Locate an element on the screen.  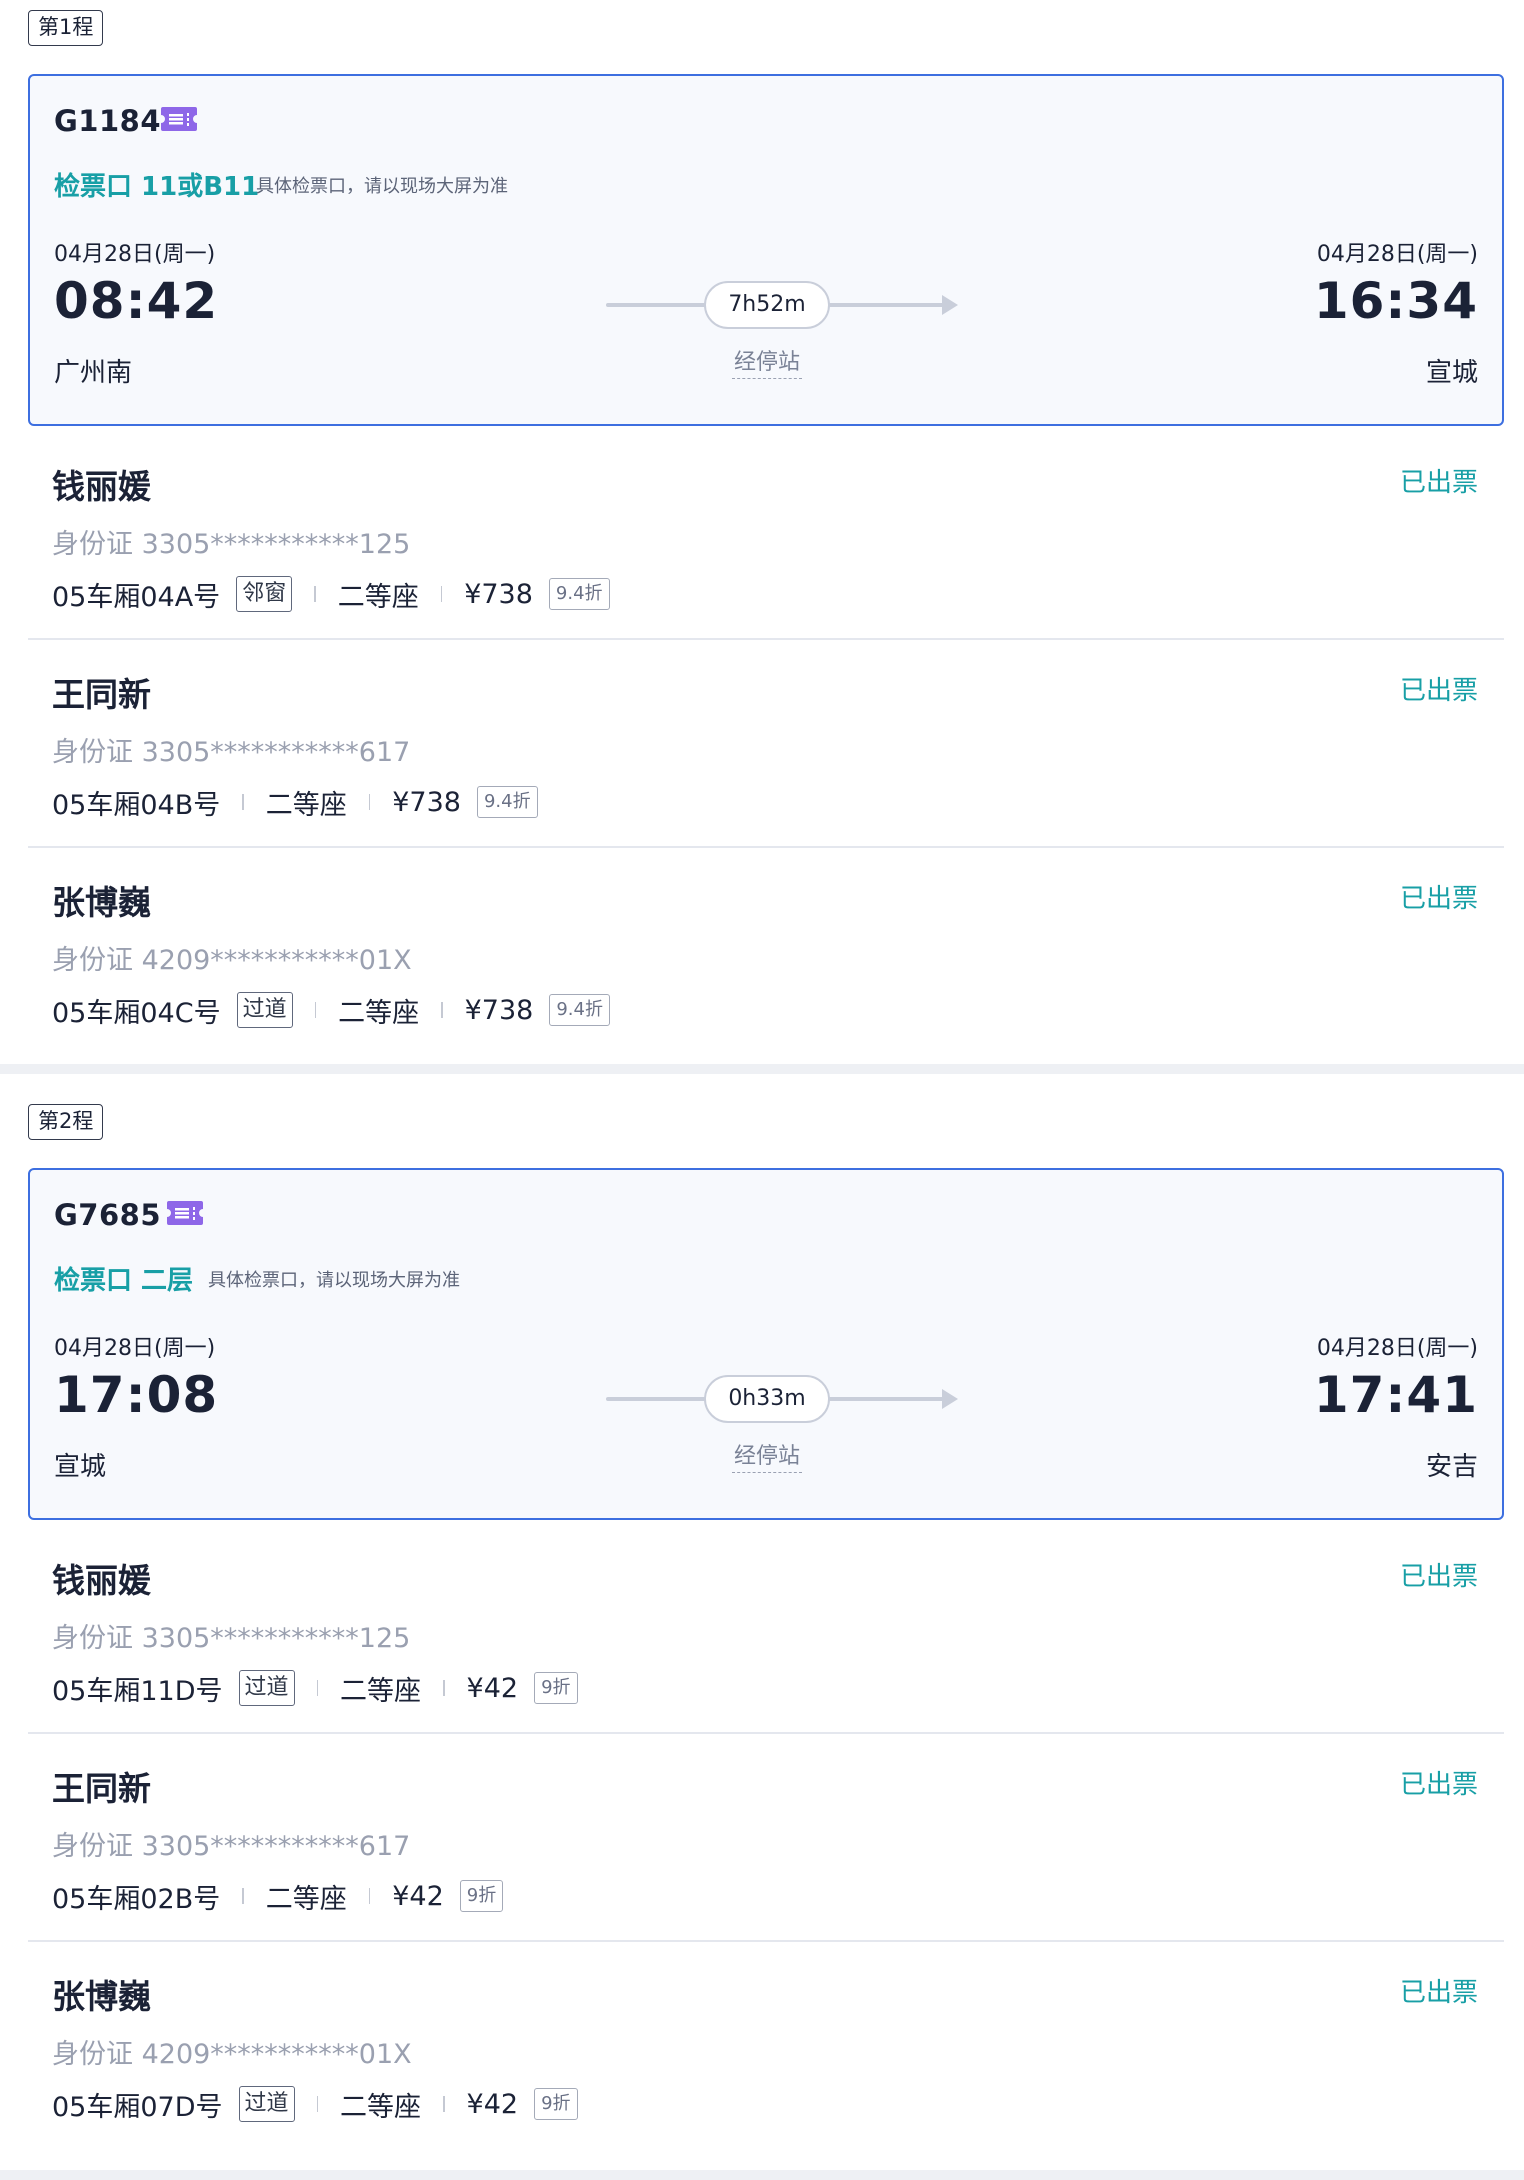
trip-label: 第1程 is located at coordinates (66, 28).